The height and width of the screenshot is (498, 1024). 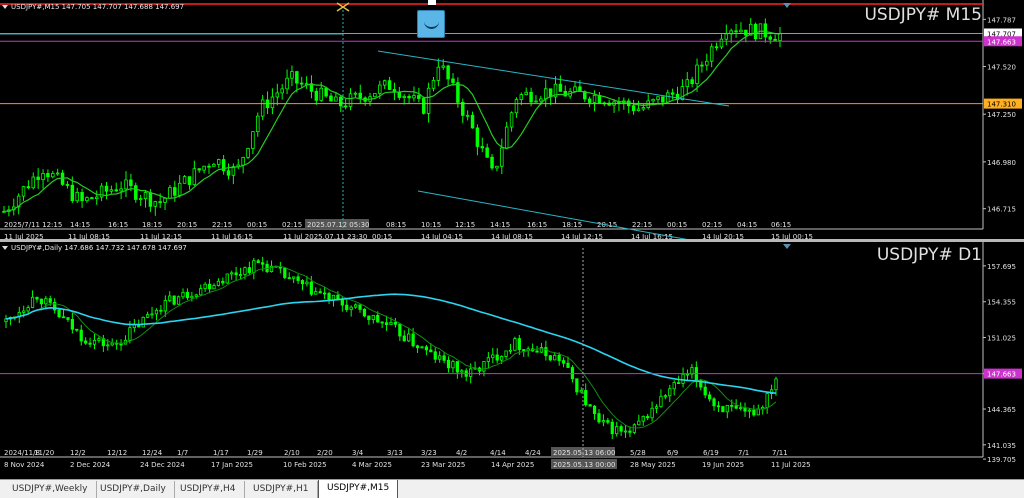 What do you see at coordinates (1001, 303) in the screenshot?
I see `price-tick-label: 154.355` at bounding box center [1001, 303].